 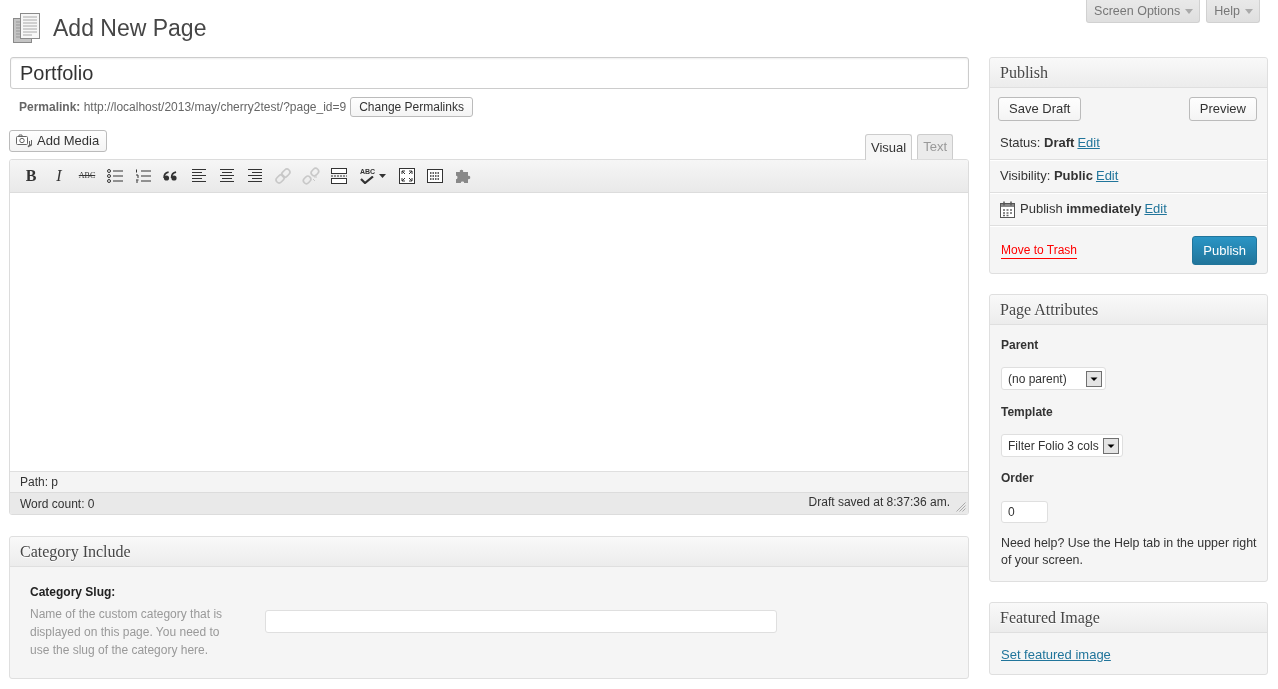 What do you see at coordinates (961, 507) in the screenshot?
I see `resize-grip-icon` at bounding box center [961, 507].